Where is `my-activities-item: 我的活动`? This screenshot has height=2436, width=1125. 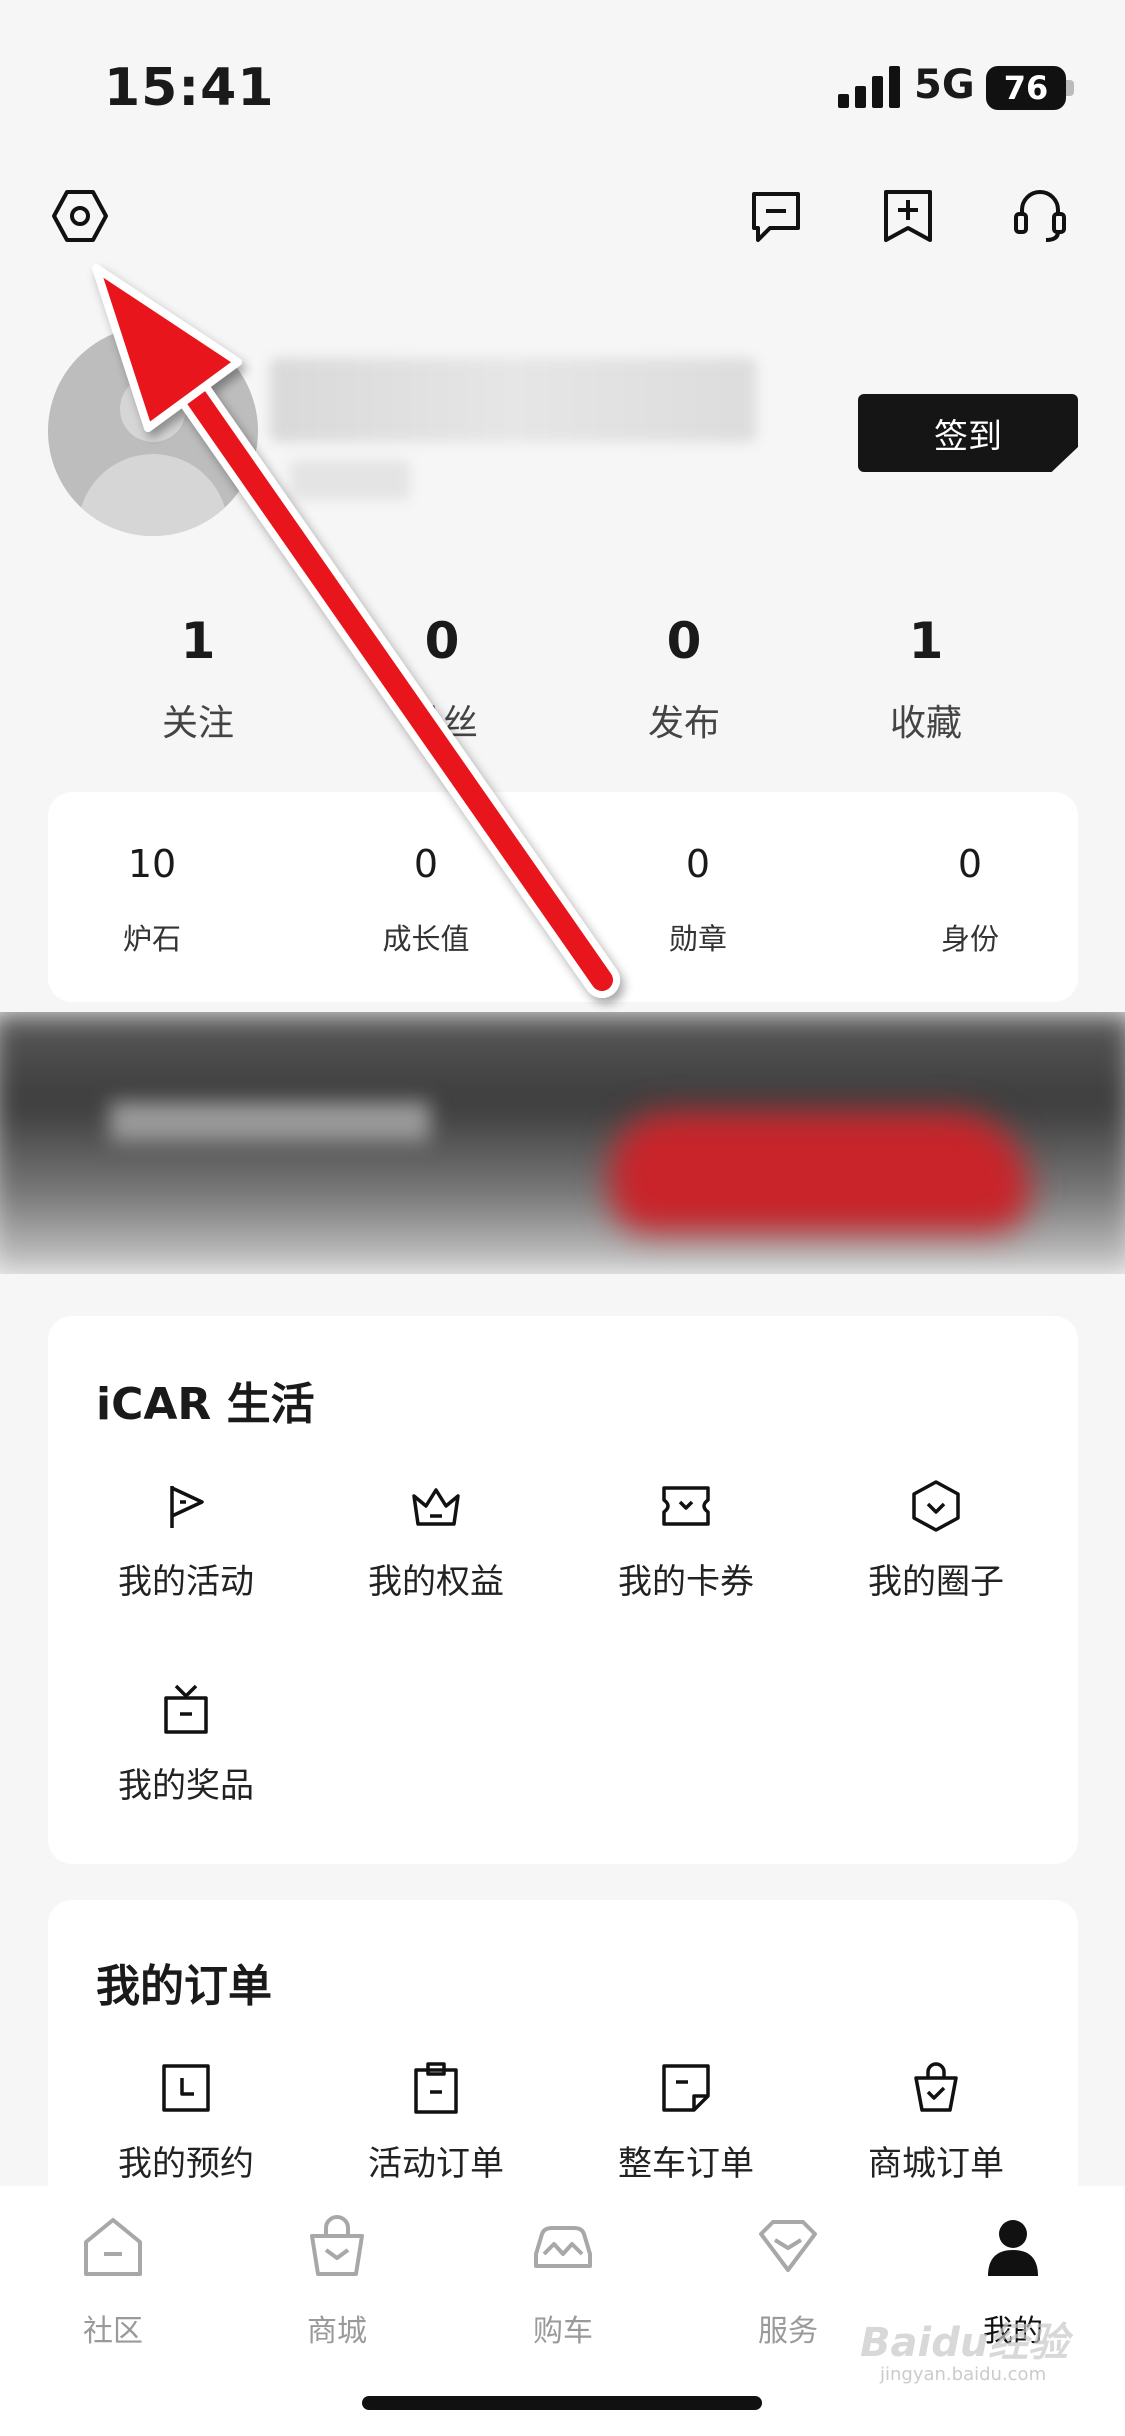 my-activities-item: 我的活动 is located at coordinates (186, 1540).